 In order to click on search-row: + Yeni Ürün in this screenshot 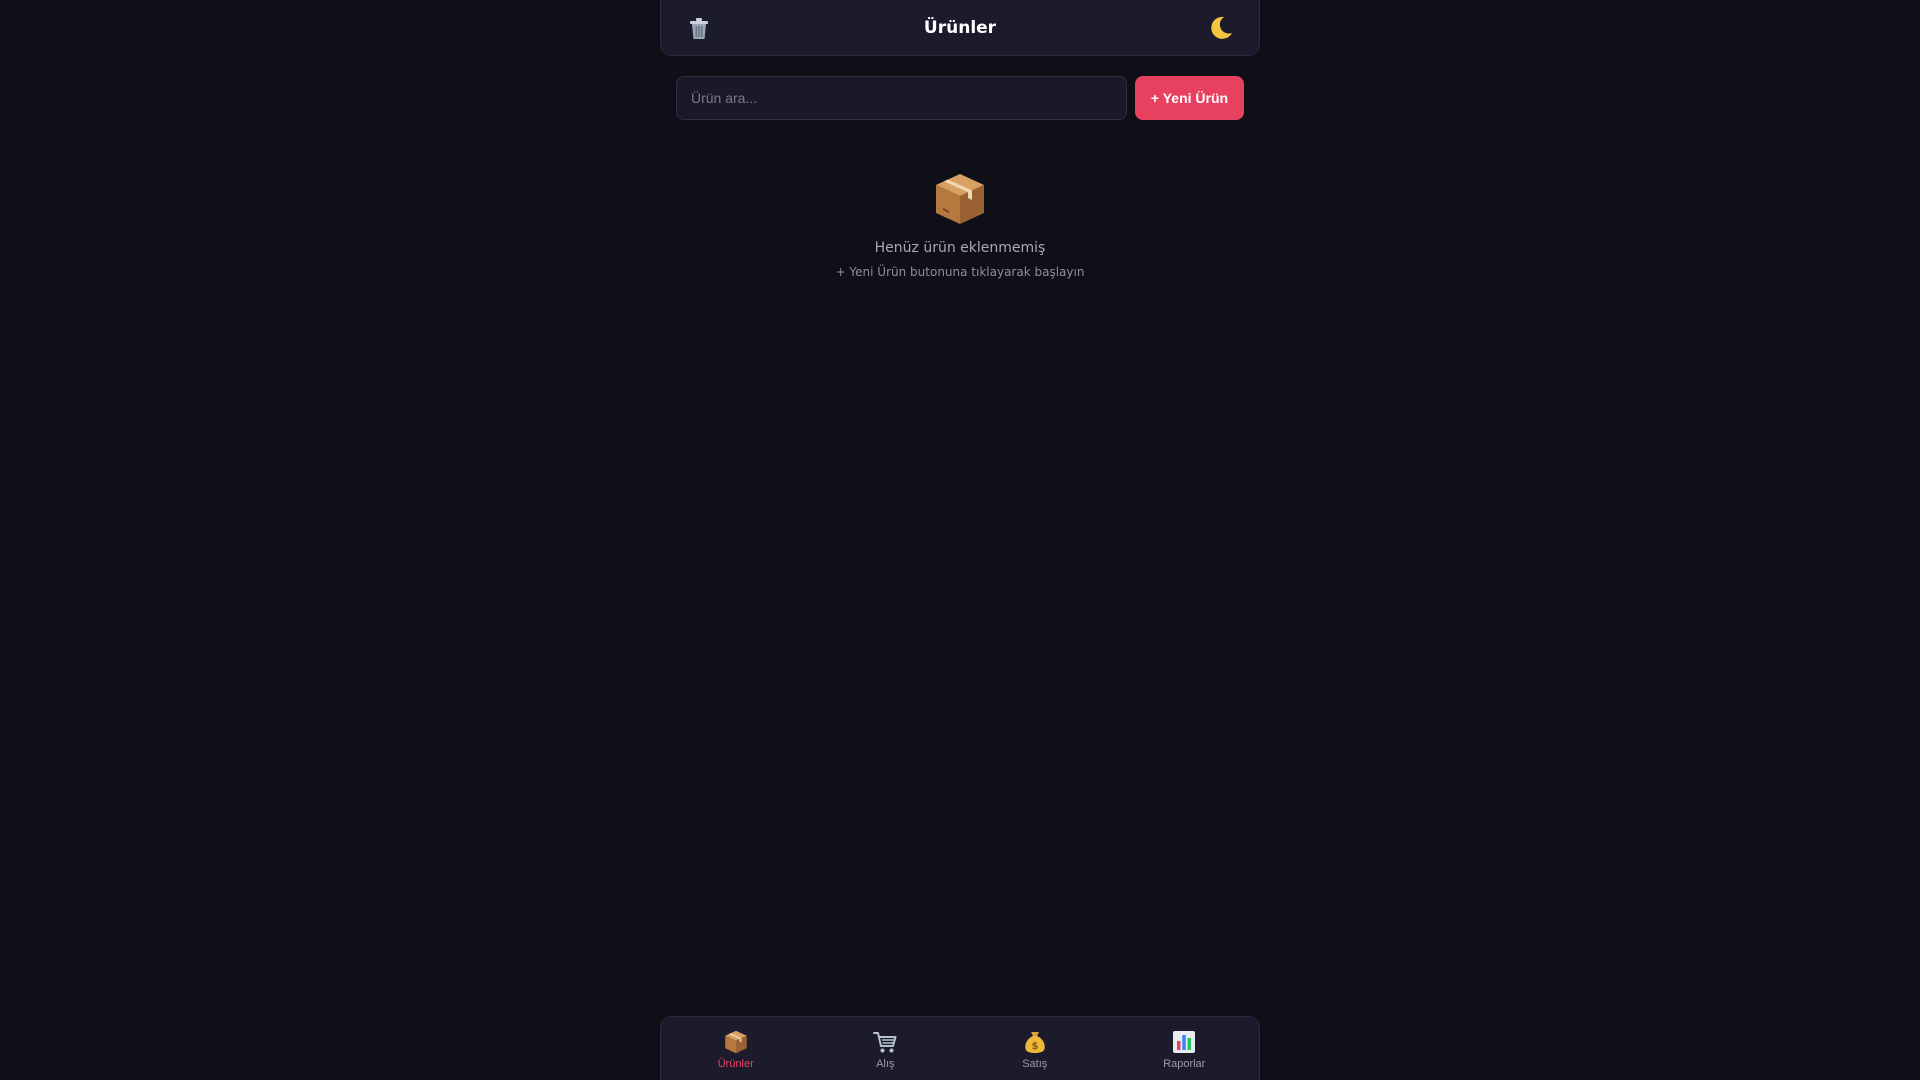, I will do `click(960, 98)`.